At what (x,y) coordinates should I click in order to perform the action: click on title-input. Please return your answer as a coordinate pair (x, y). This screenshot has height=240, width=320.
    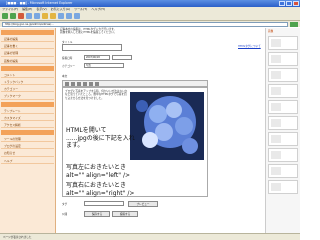
    Looking at the image, I should click on (92, 47).